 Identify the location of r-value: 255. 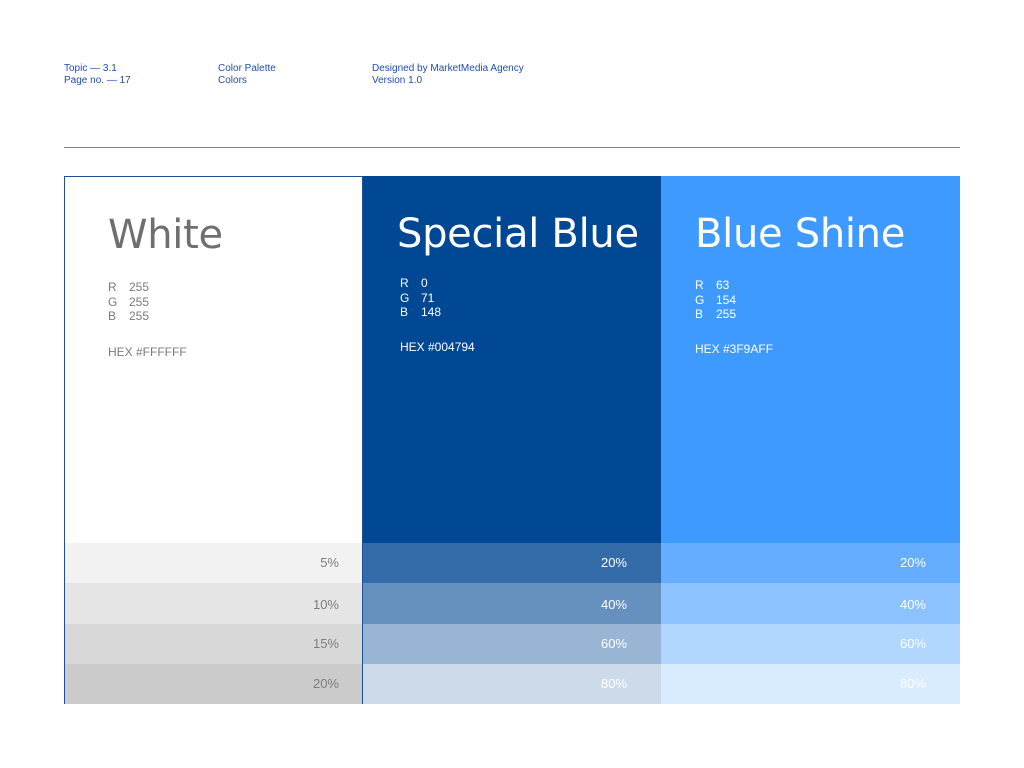
(139, 287).